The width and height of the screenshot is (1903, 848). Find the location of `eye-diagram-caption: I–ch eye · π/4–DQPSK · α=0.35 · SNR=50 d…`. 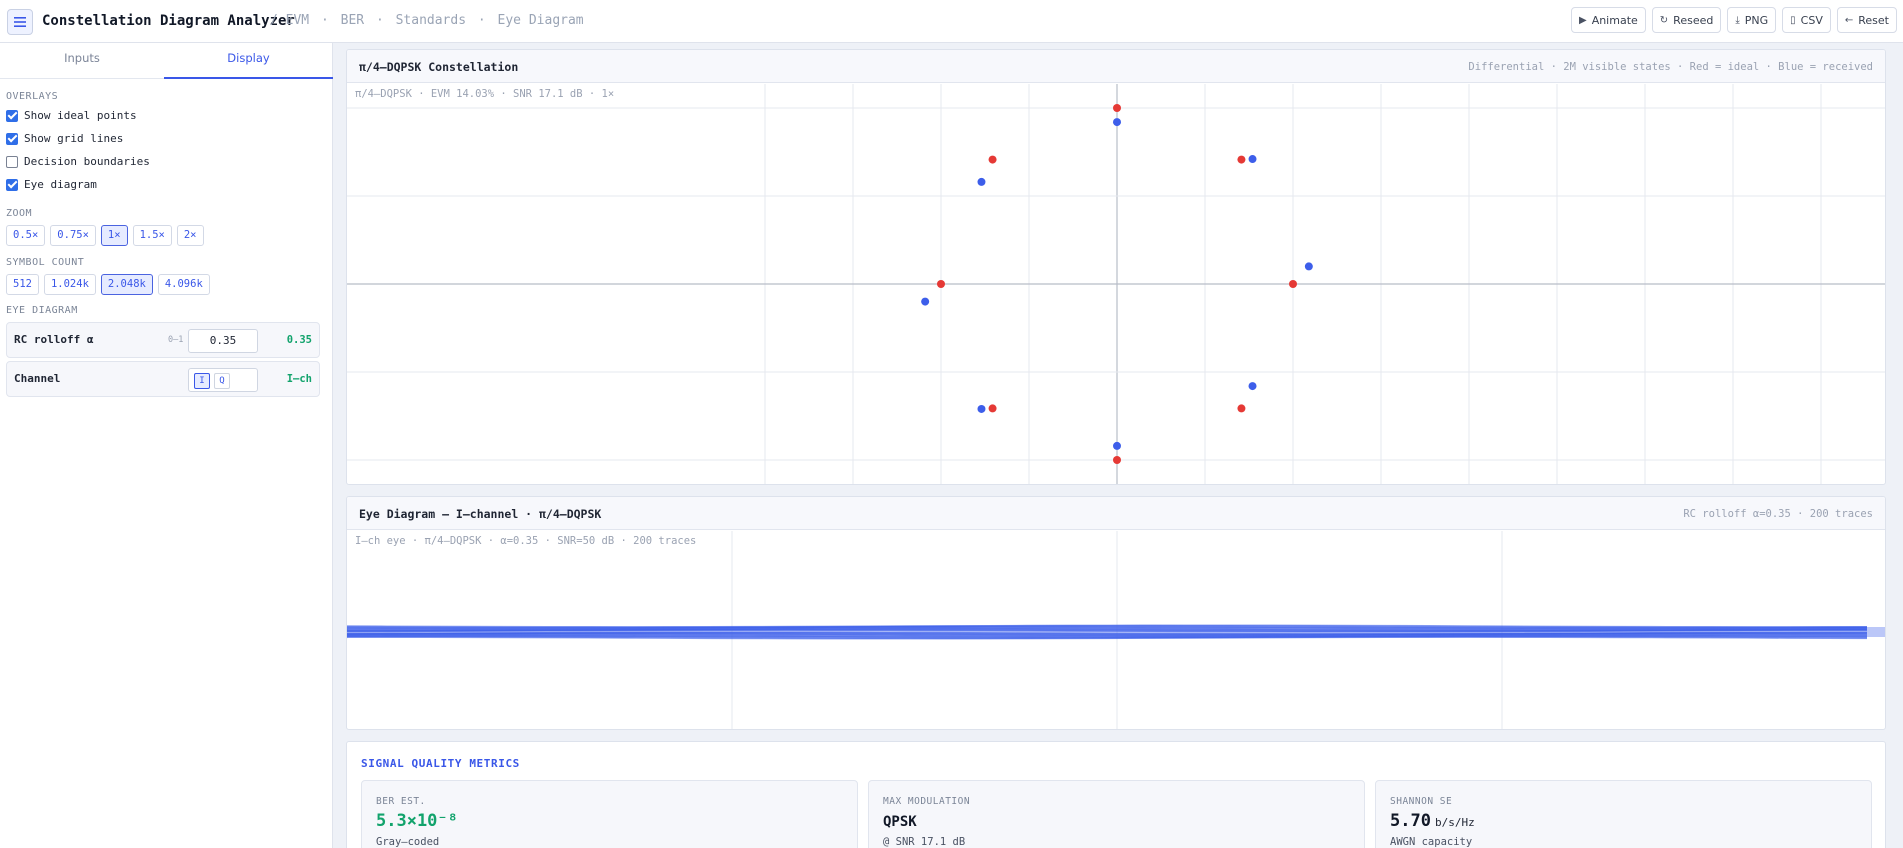

eye-diagram-caption: I–ch eye · π/4–DQPSK · α=0.35 · SNR=50 d… is located at coordinates (526, 541).